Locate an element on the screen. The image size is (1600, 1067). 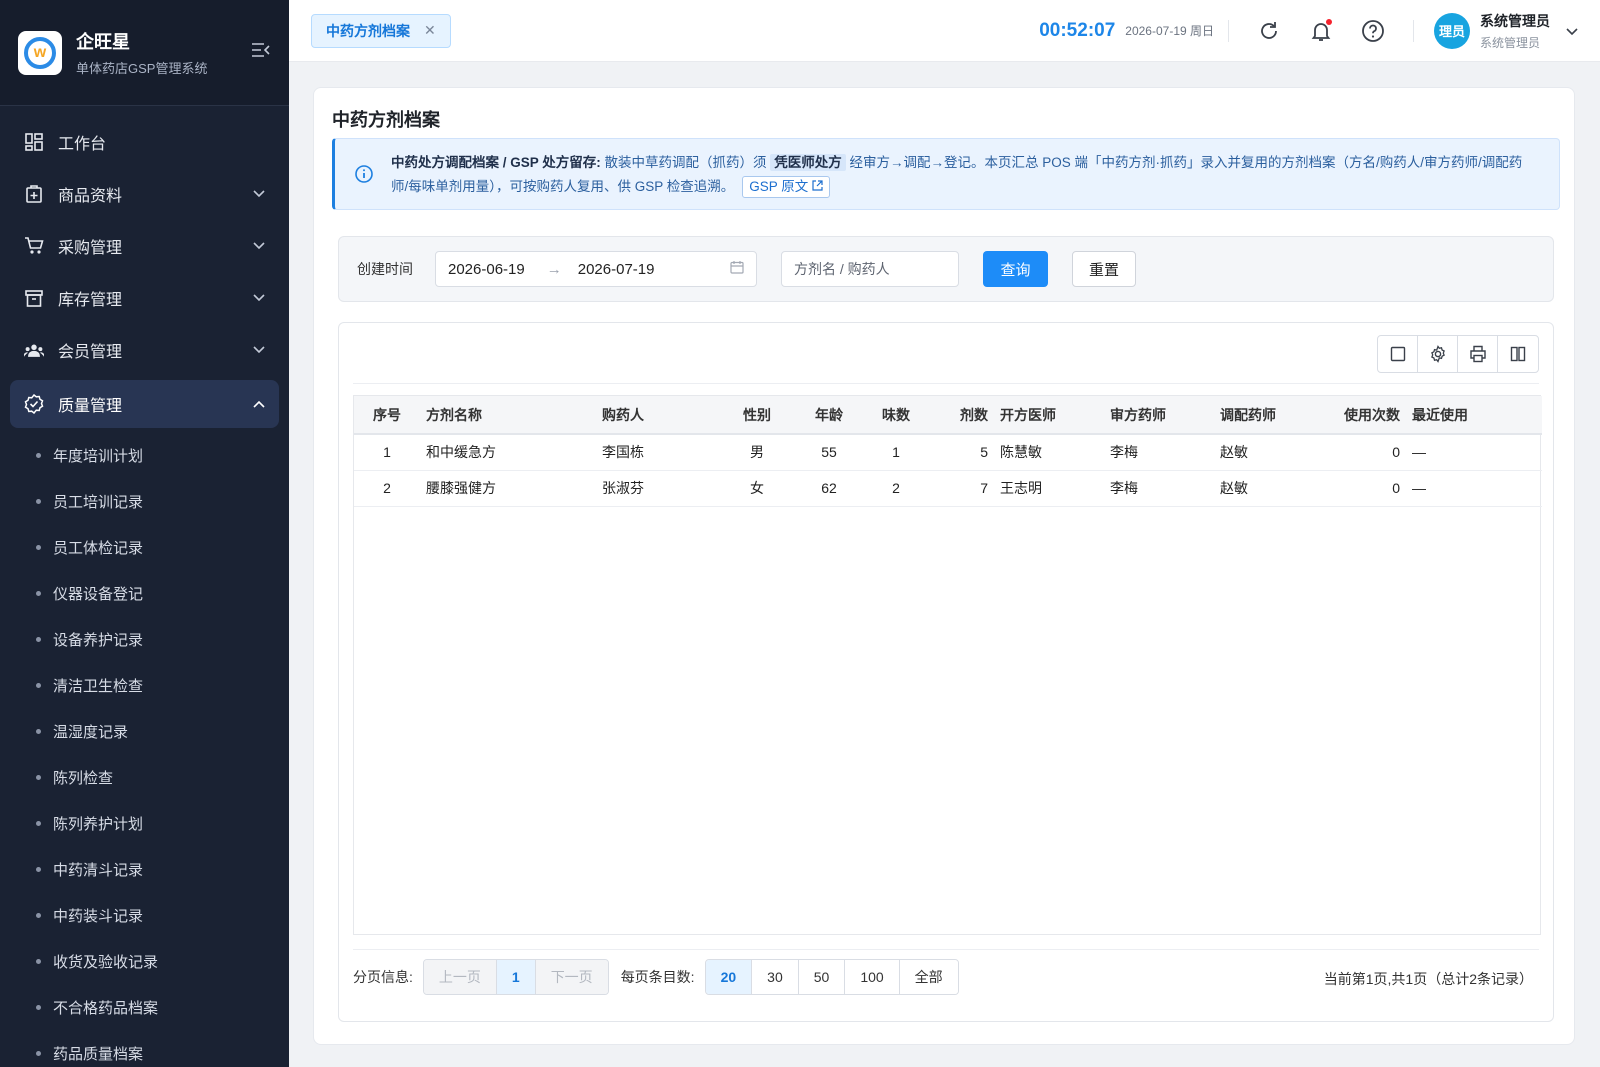
page-size-option: 100 is located at coordinates (872, 977).